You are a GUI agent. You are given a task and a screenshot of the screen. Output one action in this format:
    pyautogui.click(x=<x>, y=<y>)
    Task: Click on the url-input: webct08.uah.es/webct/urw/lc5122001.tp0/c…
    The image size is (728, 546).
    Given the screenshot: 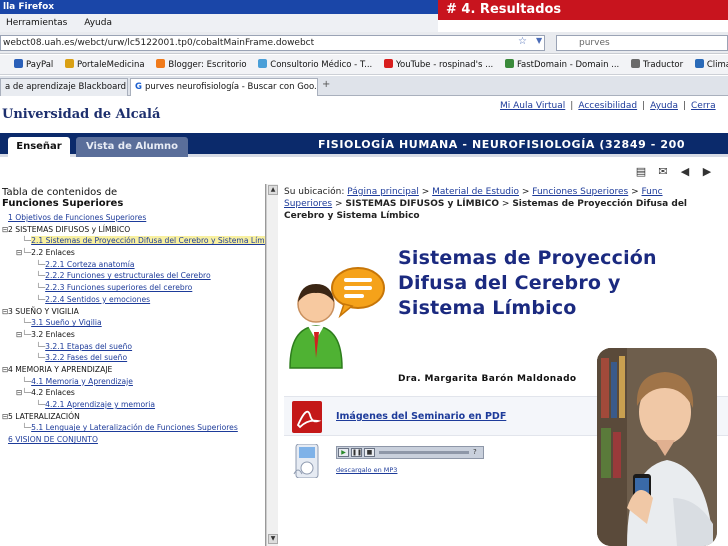 What is the action you would take?
    pyautogui.click(x=272, y=43)
    